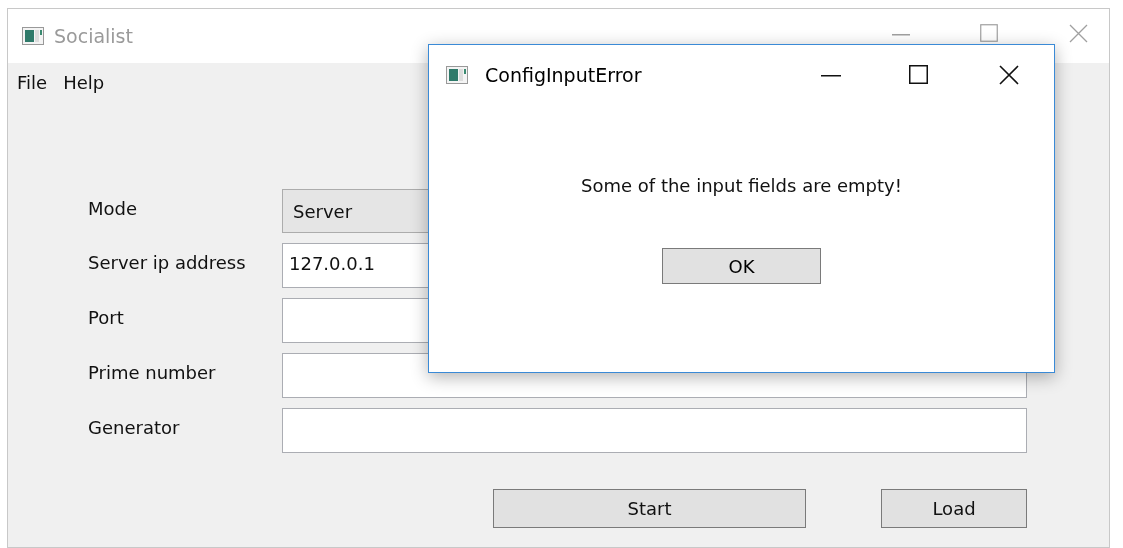  What do you see at coordinates (134, 428) in the screenshot?
I see `field-label: Generator` at bounding box center [134, 428].